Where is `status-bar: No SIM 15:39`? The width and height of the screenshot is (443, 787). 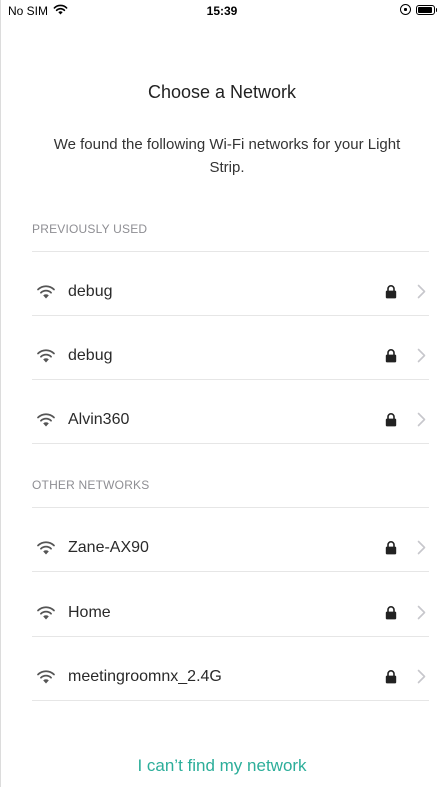 status-bar: No SIM 15:39 is located at coordinates (222, 11).